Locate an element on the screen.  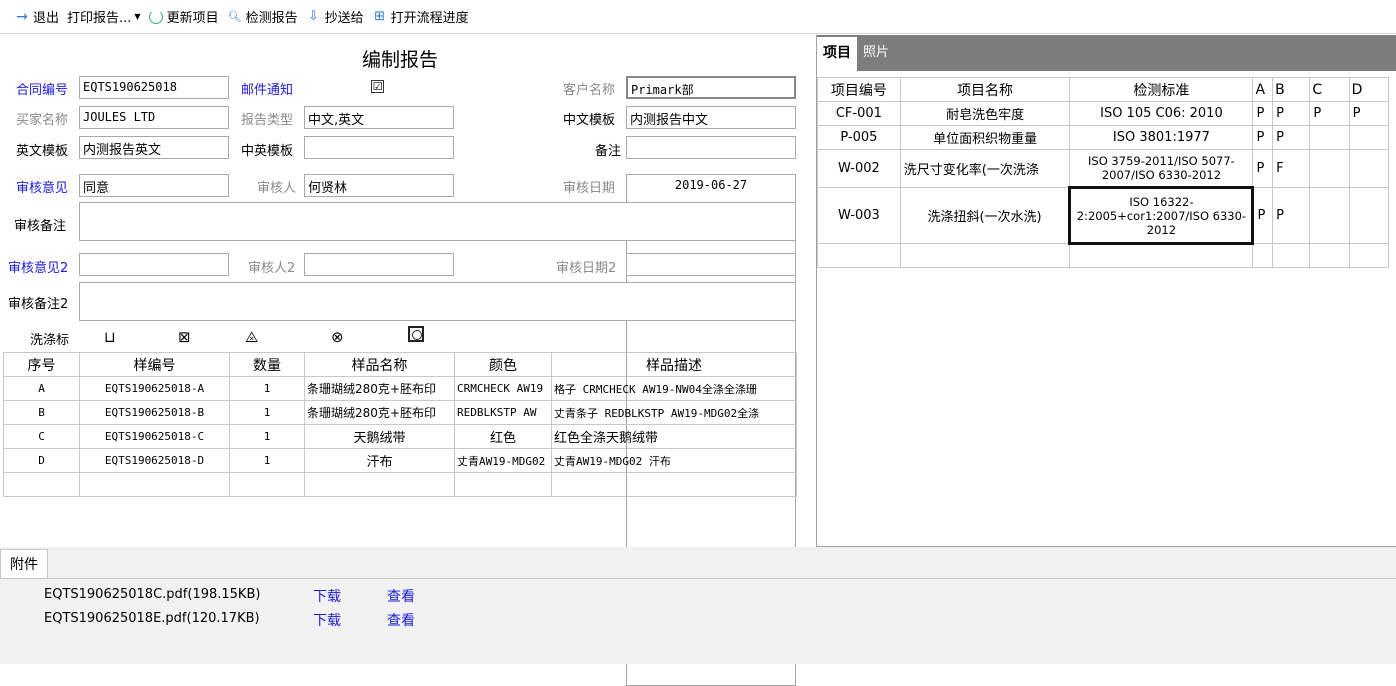
report-type-field: 中文,英文 is located at coordinates (379, 117).